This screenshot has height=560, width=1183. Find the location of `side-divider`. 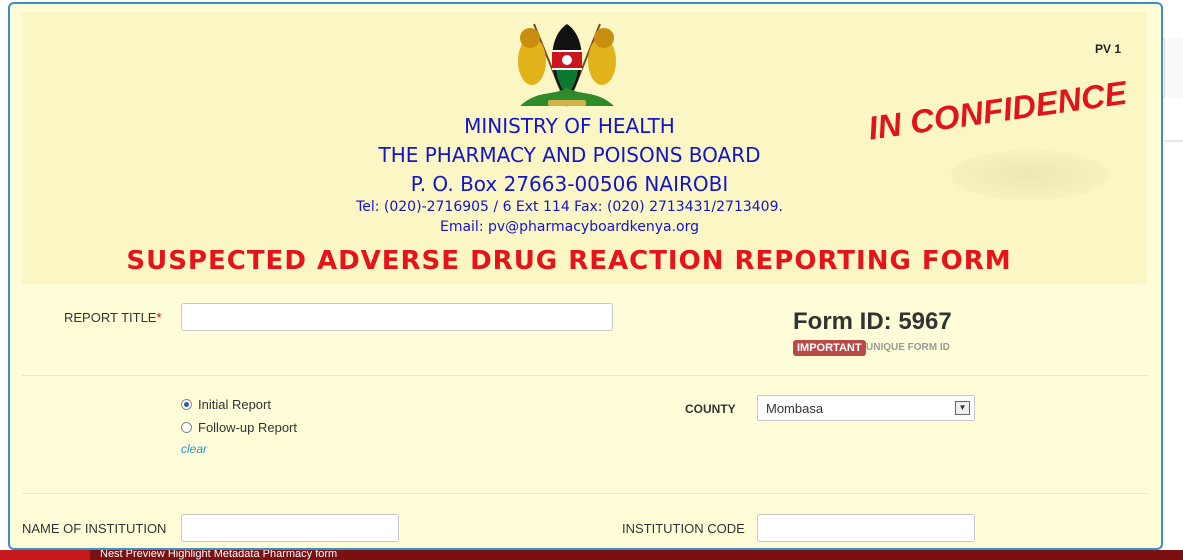

side-divider is located at coordinates (1173, 141).